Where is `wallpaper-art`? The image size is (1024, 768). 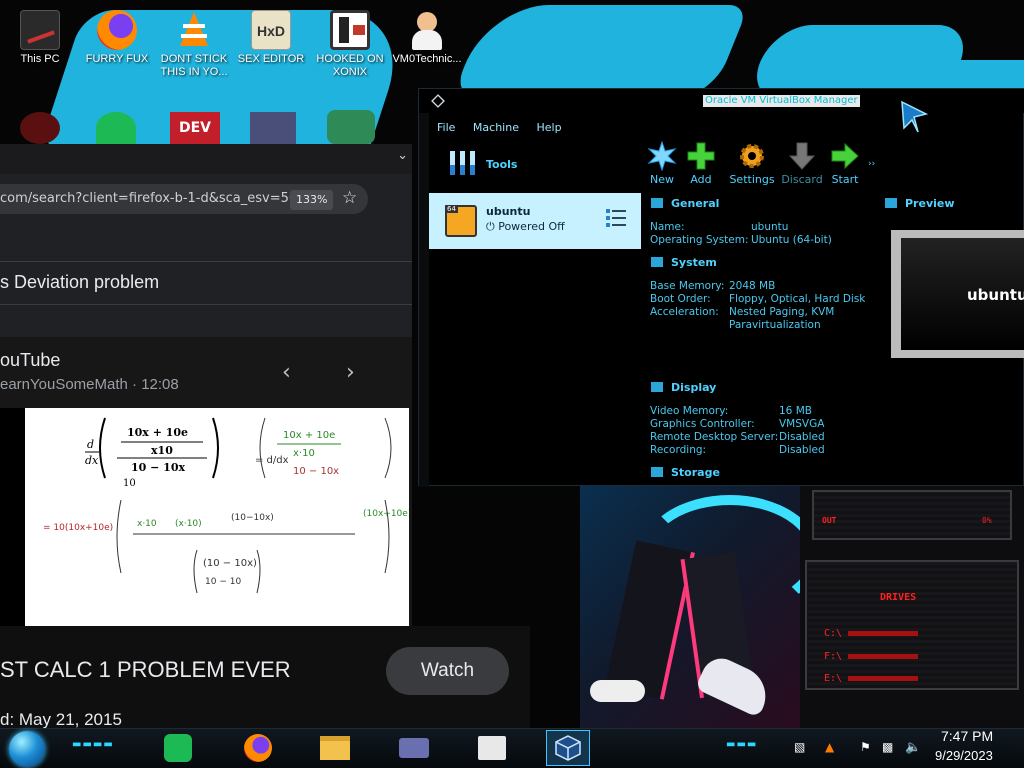
wallpaper-art is located at coordinates (690, 607).